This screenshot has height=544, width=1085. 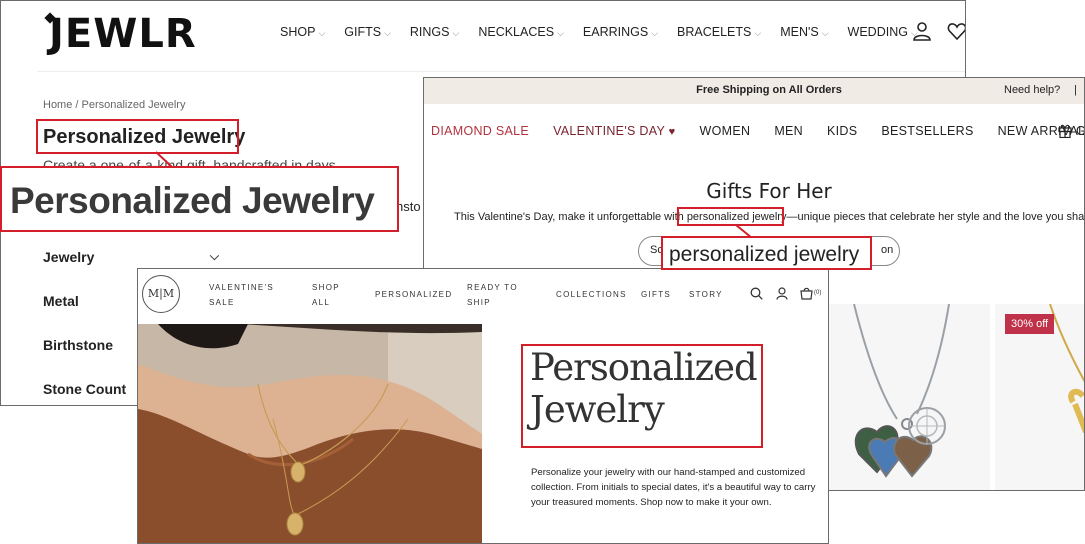 I want to click on nav-item-earrings: EARRINGS ⌵, so click(x=620, y=32).